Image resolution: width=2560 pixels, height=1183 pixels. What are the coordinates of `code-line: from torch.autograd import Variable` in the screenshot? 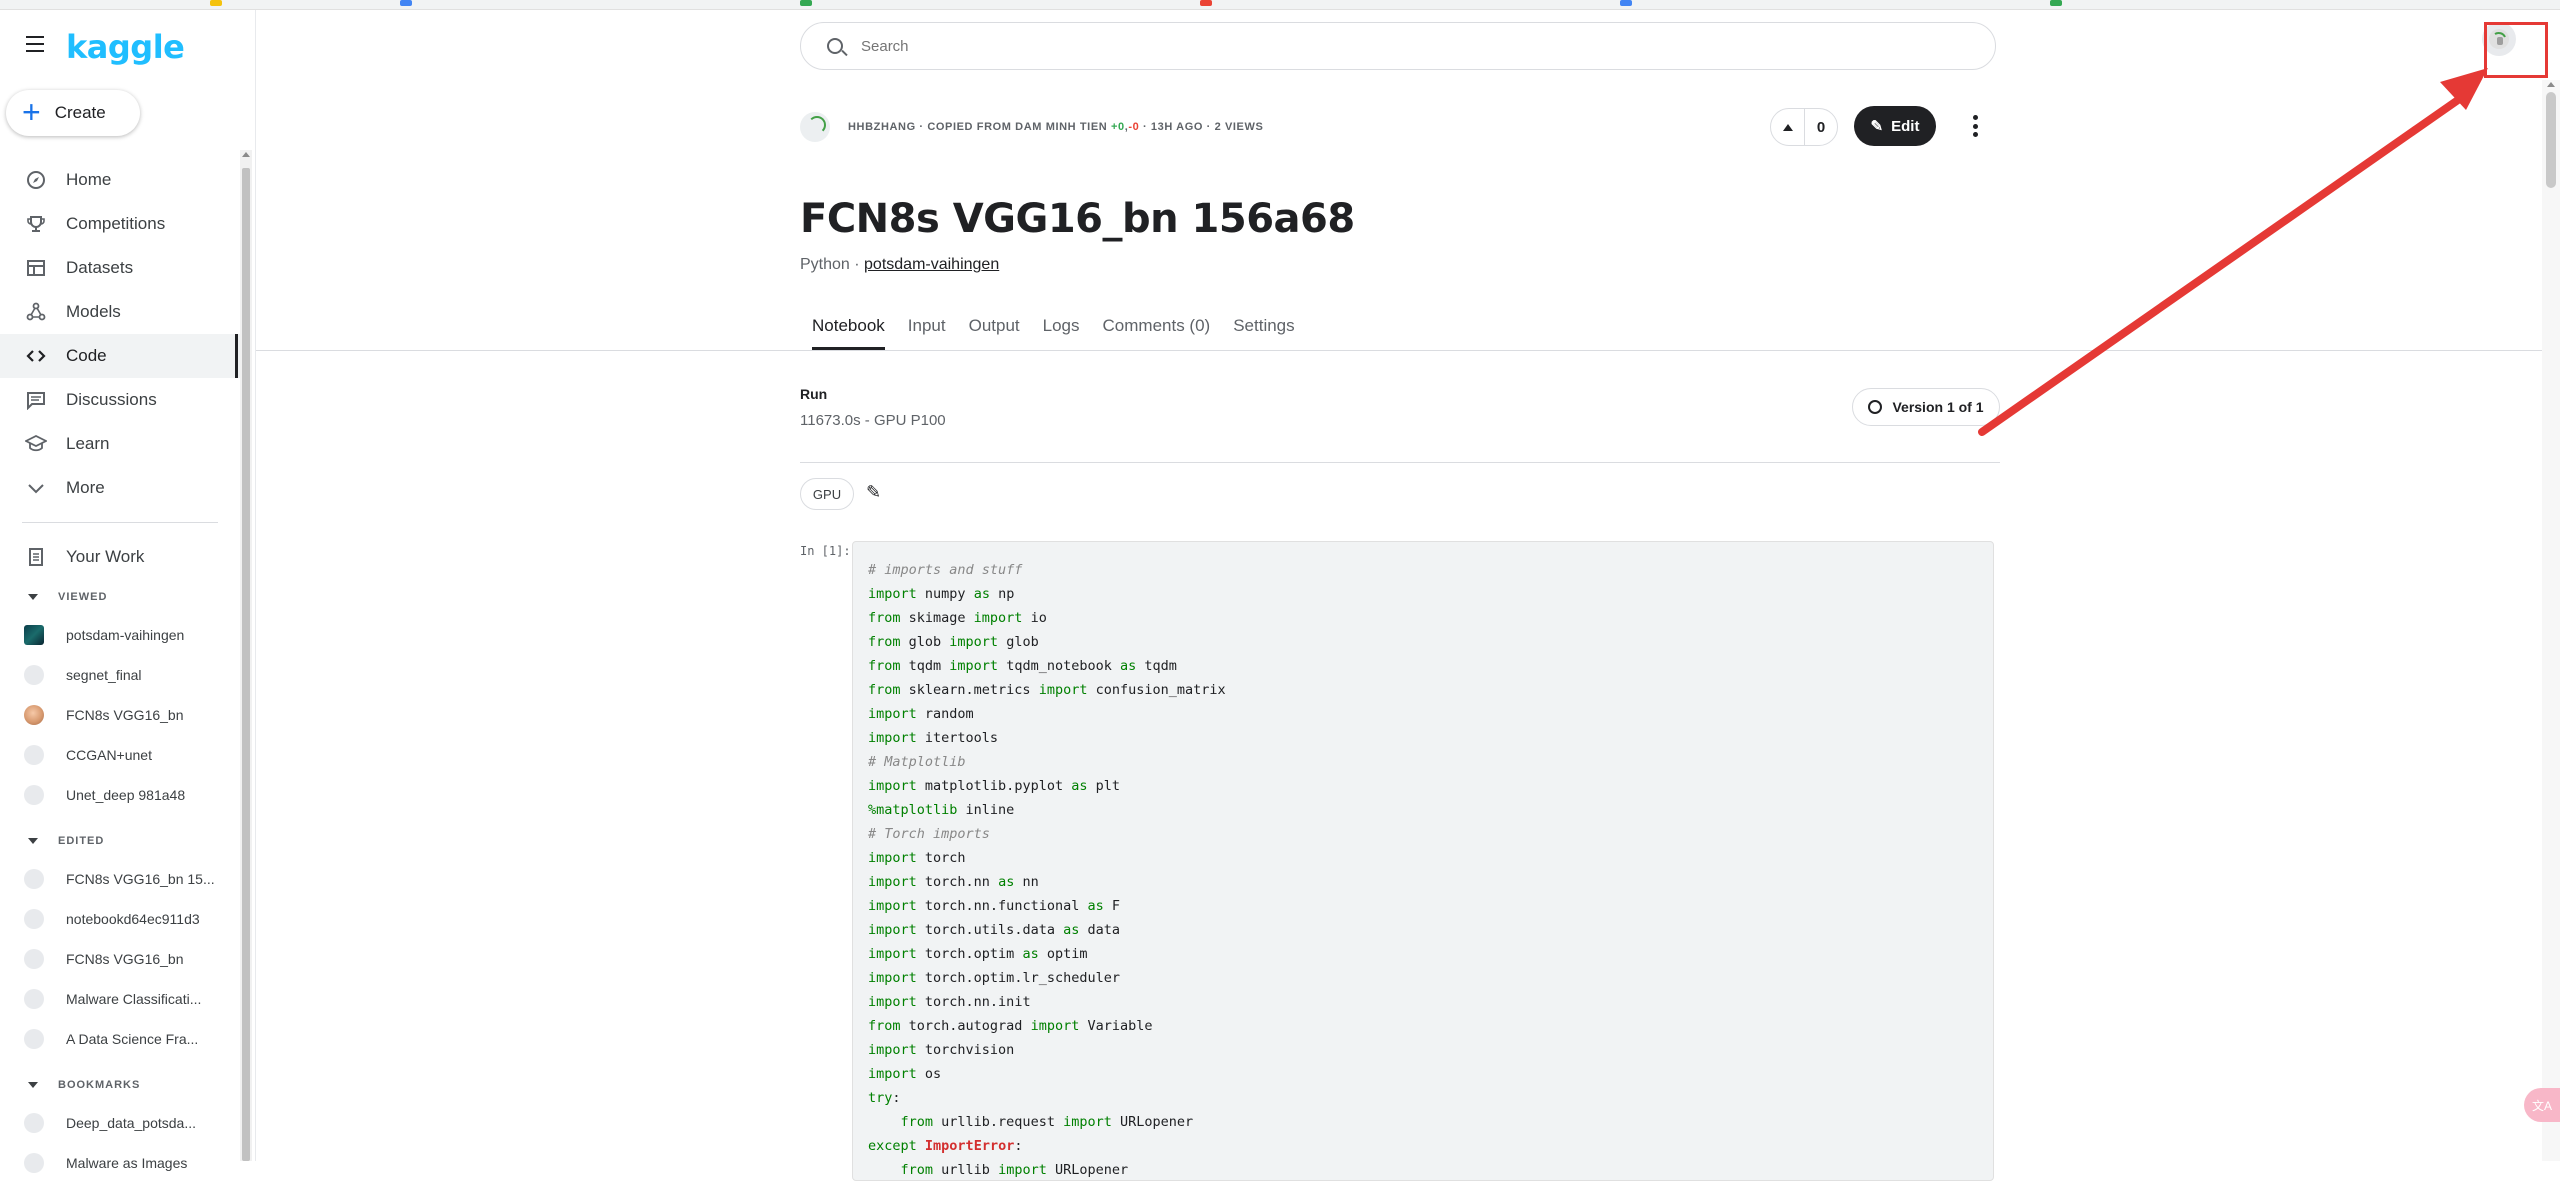 It's located at (1010, 1026).